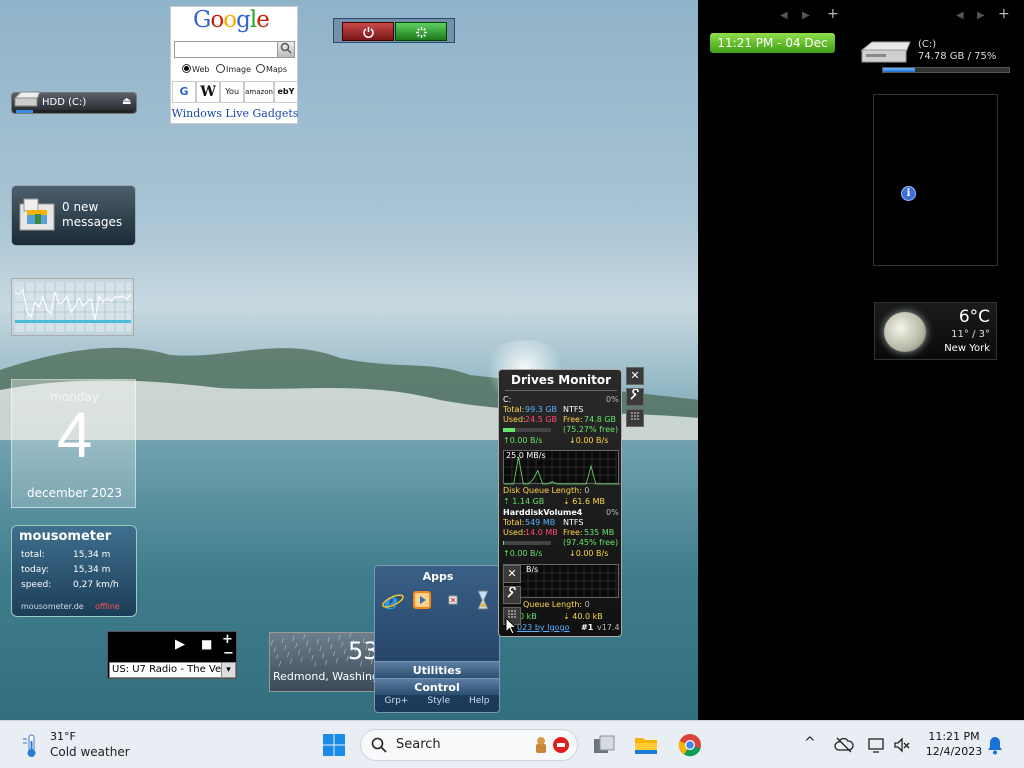  I want to click on apps-close-button: ✕, so click(512, 574).